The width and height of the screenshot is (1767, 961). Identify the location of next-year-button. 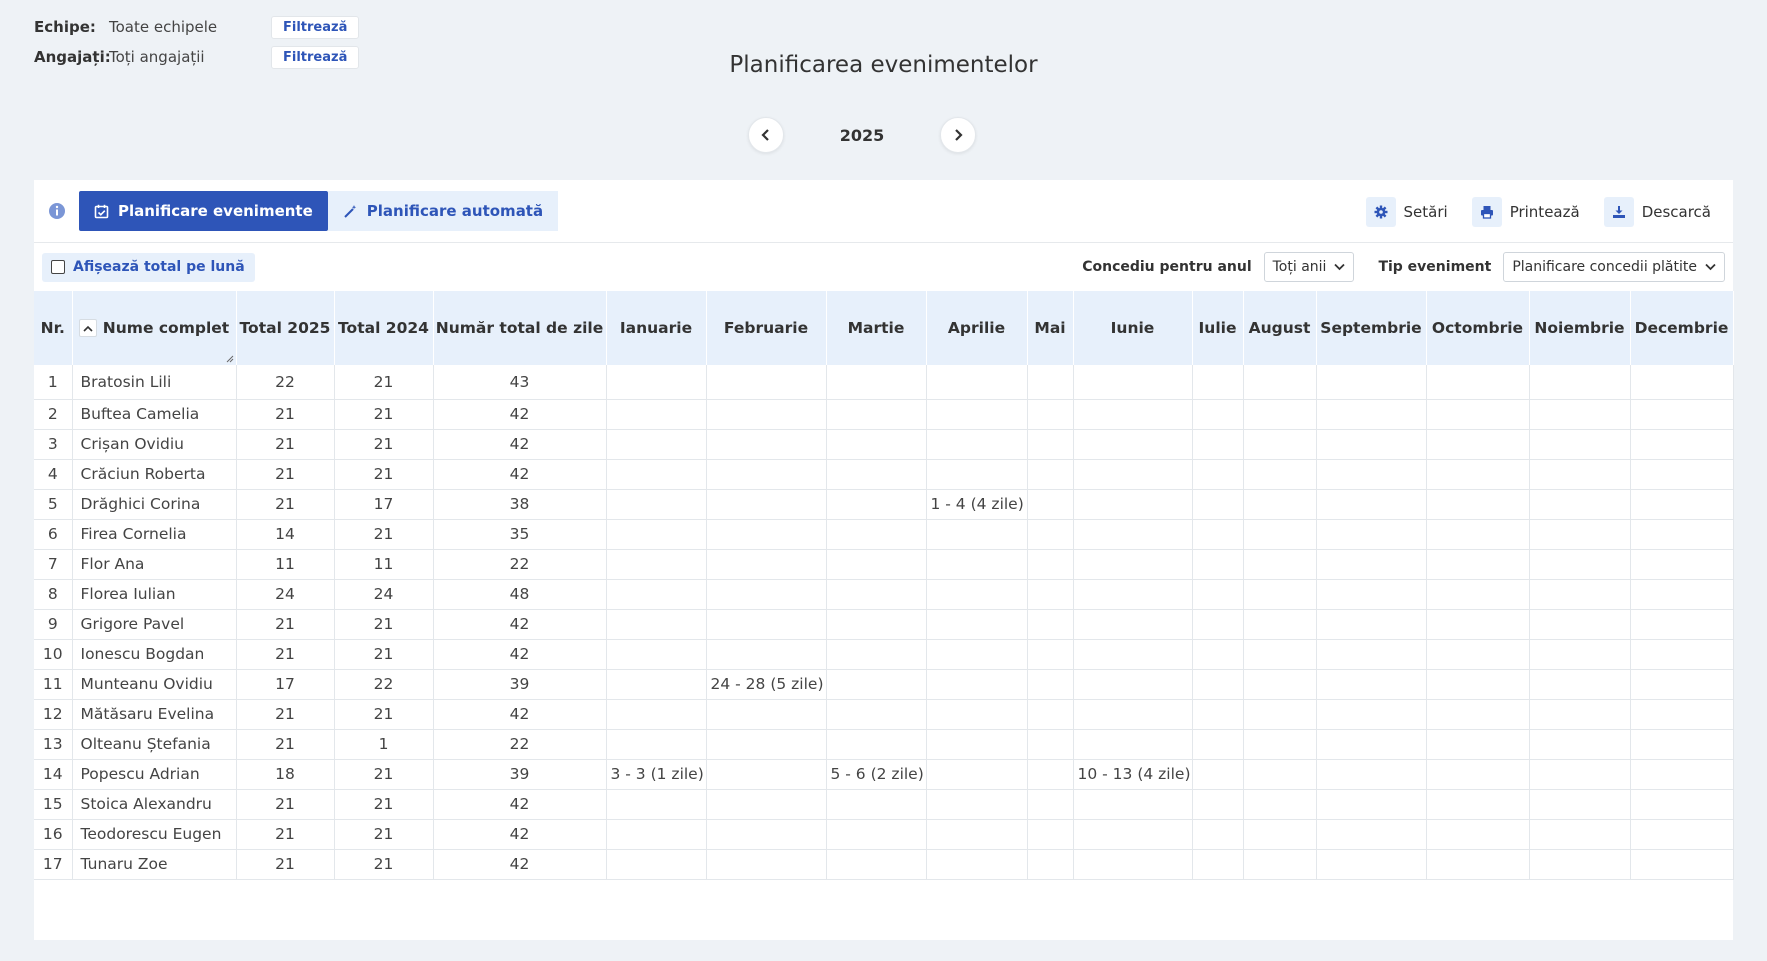
(958, 135).